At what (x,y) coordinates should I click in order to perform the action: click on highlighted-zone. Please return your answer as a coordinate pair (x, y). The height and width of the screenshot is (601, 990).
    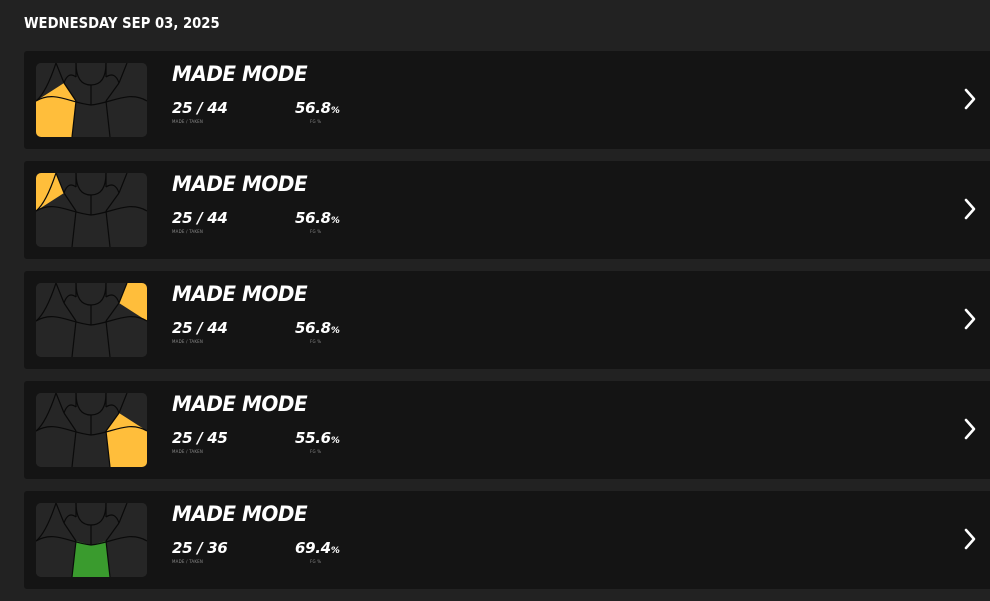
    Looking at the image, I should click on (91, 559).